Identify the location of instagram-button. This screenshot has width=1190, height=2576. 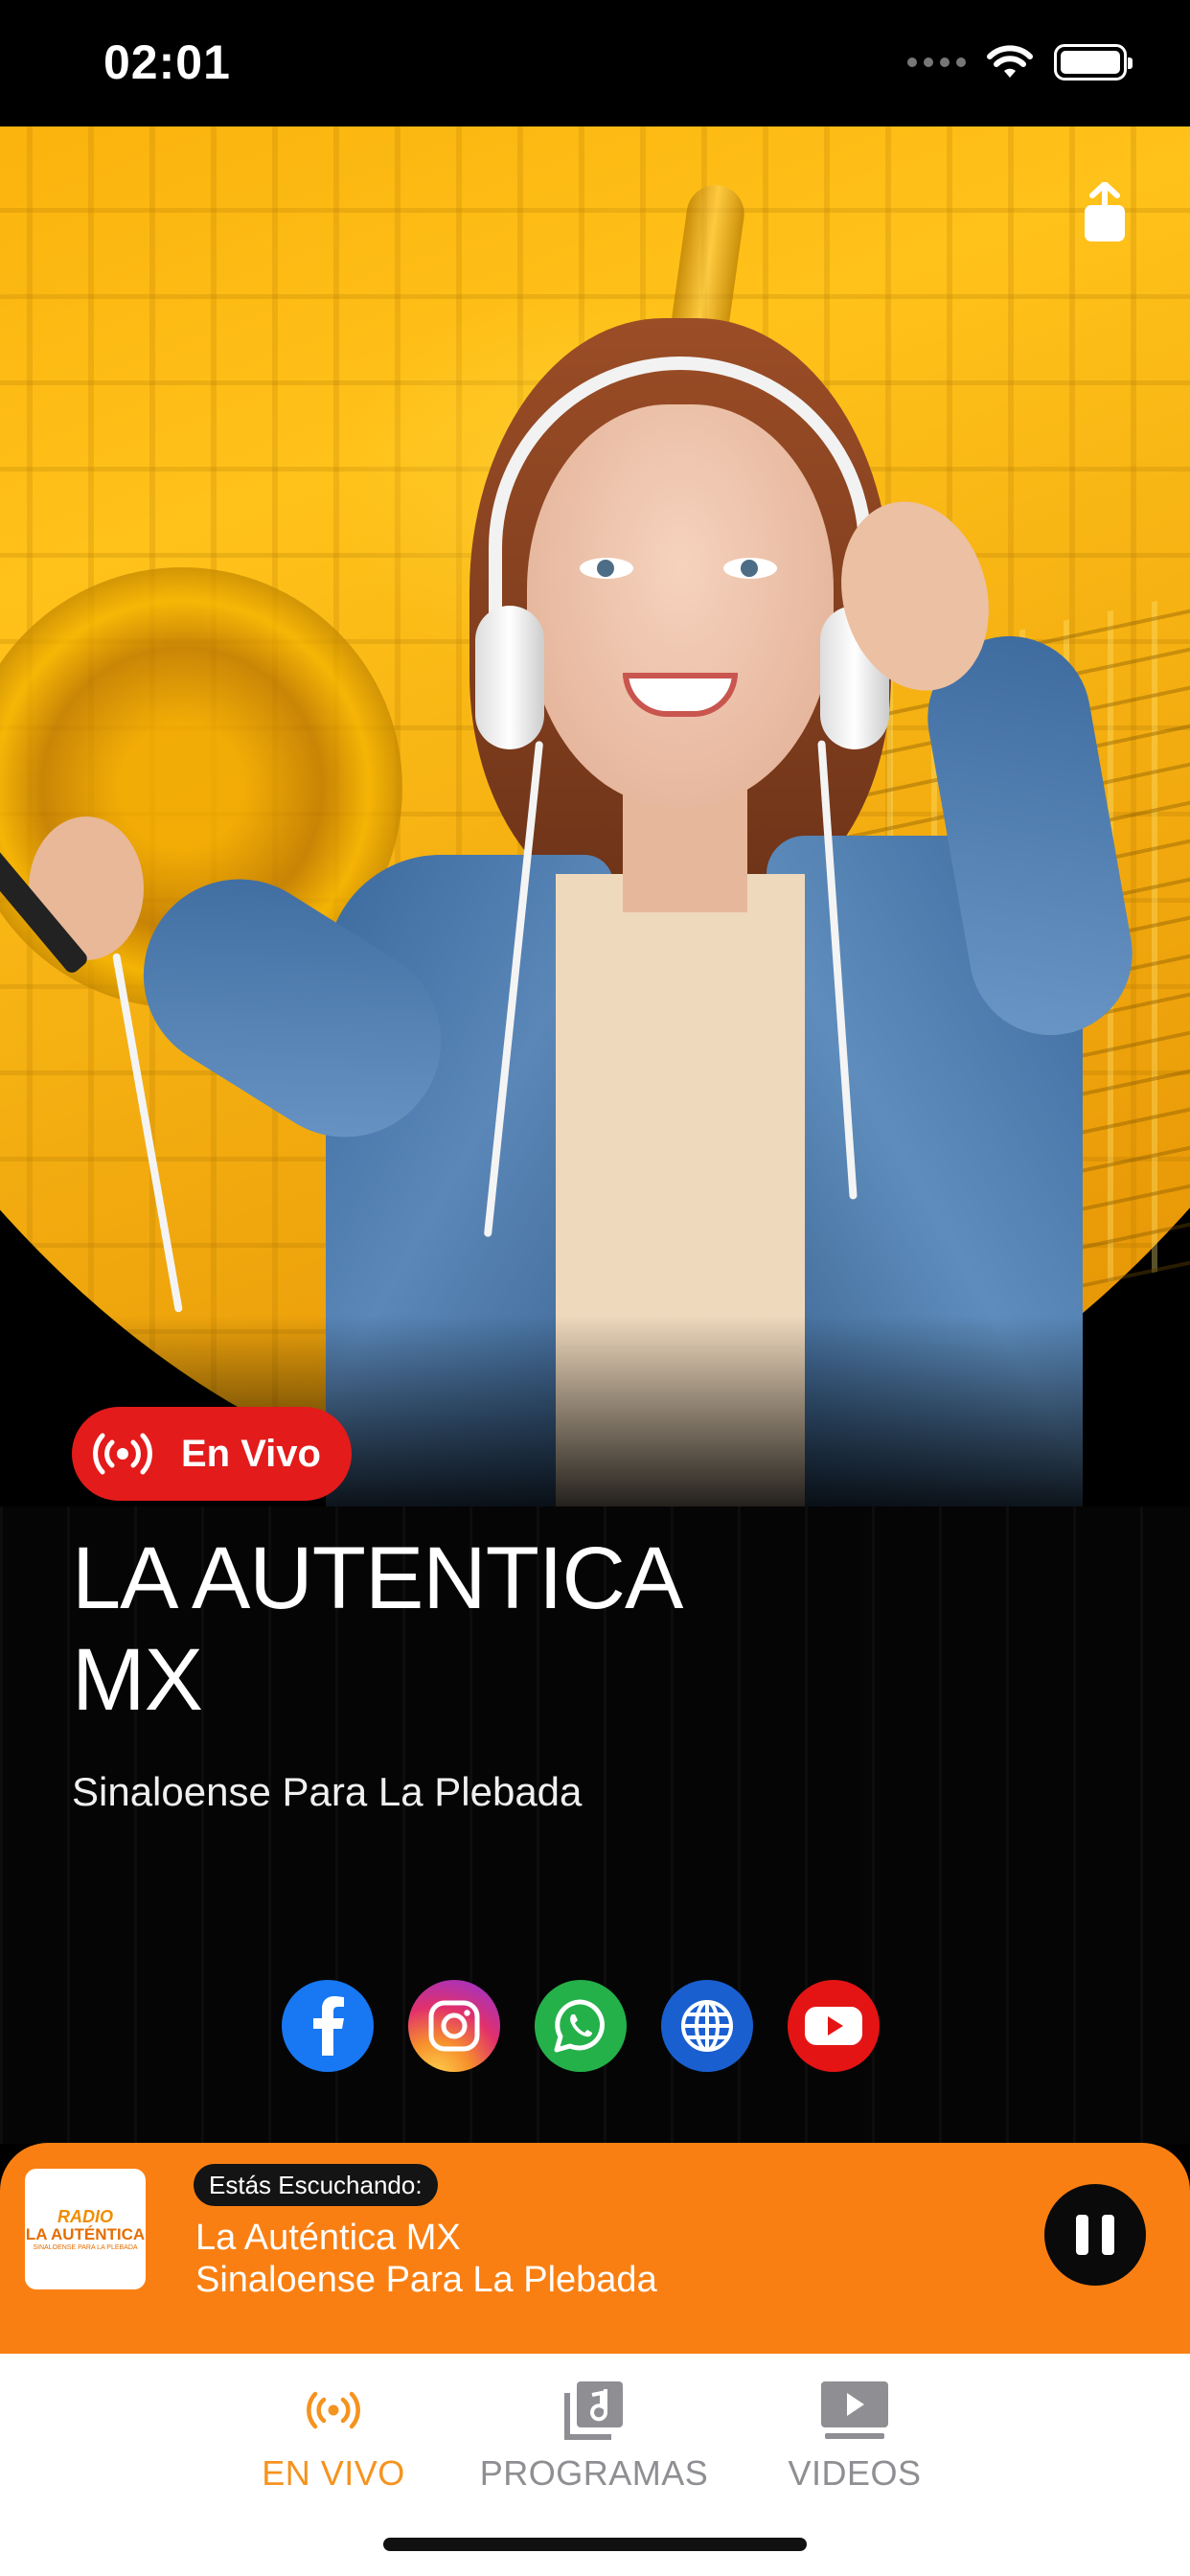
(454, 2026).